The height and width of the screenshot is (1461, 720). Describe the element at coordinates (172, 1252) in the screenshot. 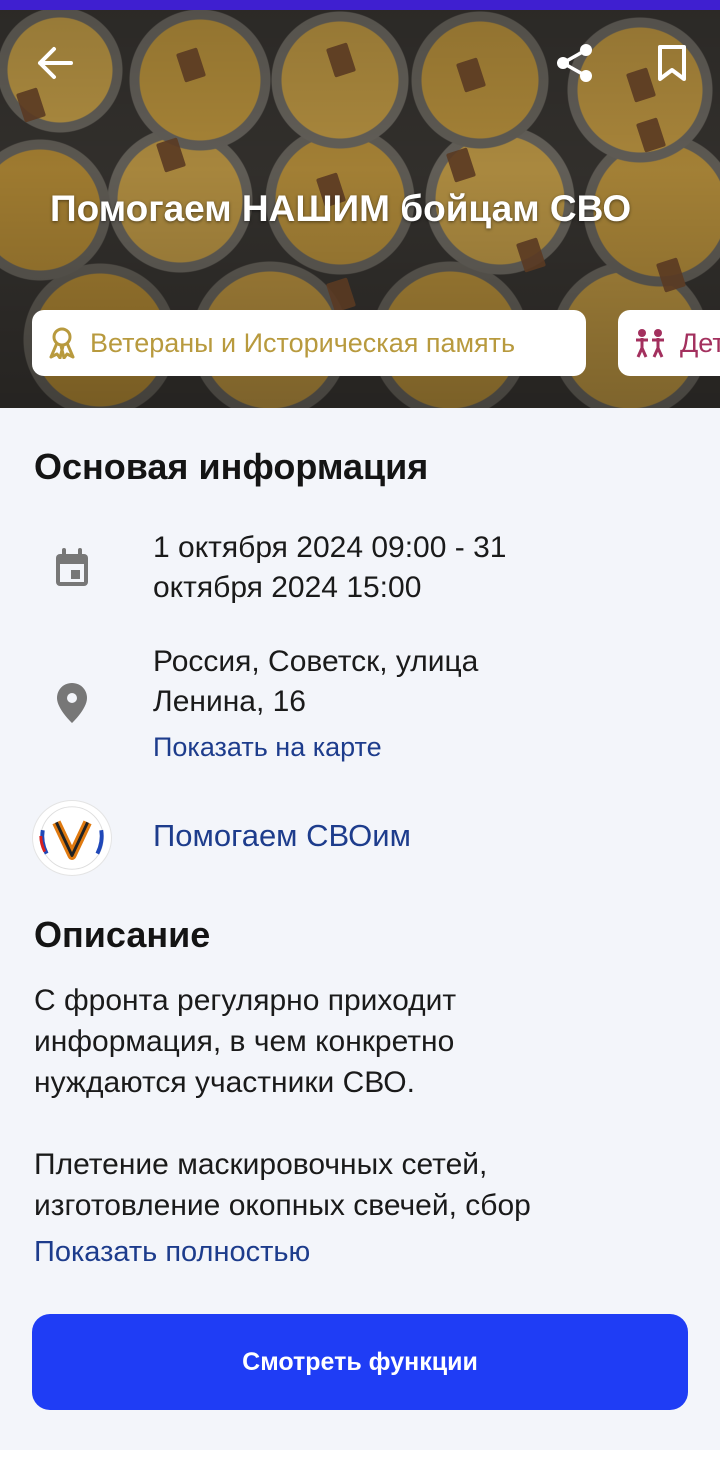

I see `show-full-description-link: Показать полностью` at that location.